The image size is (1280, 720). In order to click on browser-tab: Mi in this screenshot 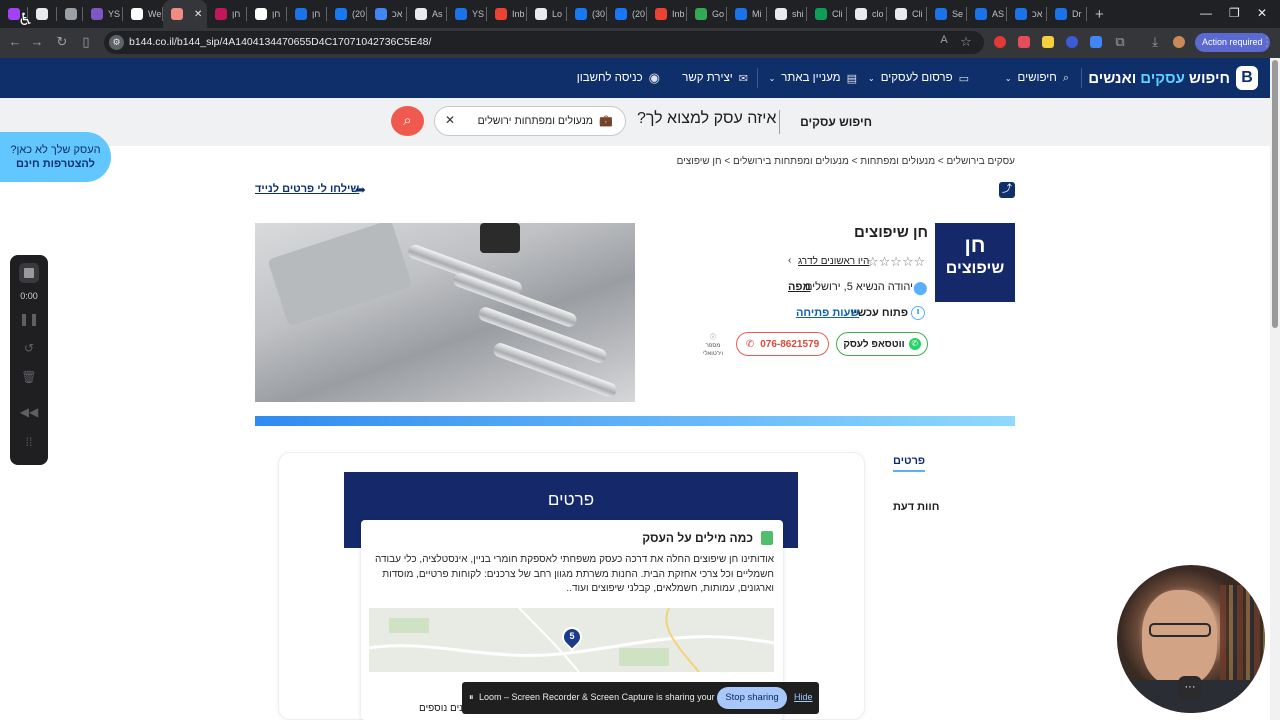, I will do `click(747, 14)`.